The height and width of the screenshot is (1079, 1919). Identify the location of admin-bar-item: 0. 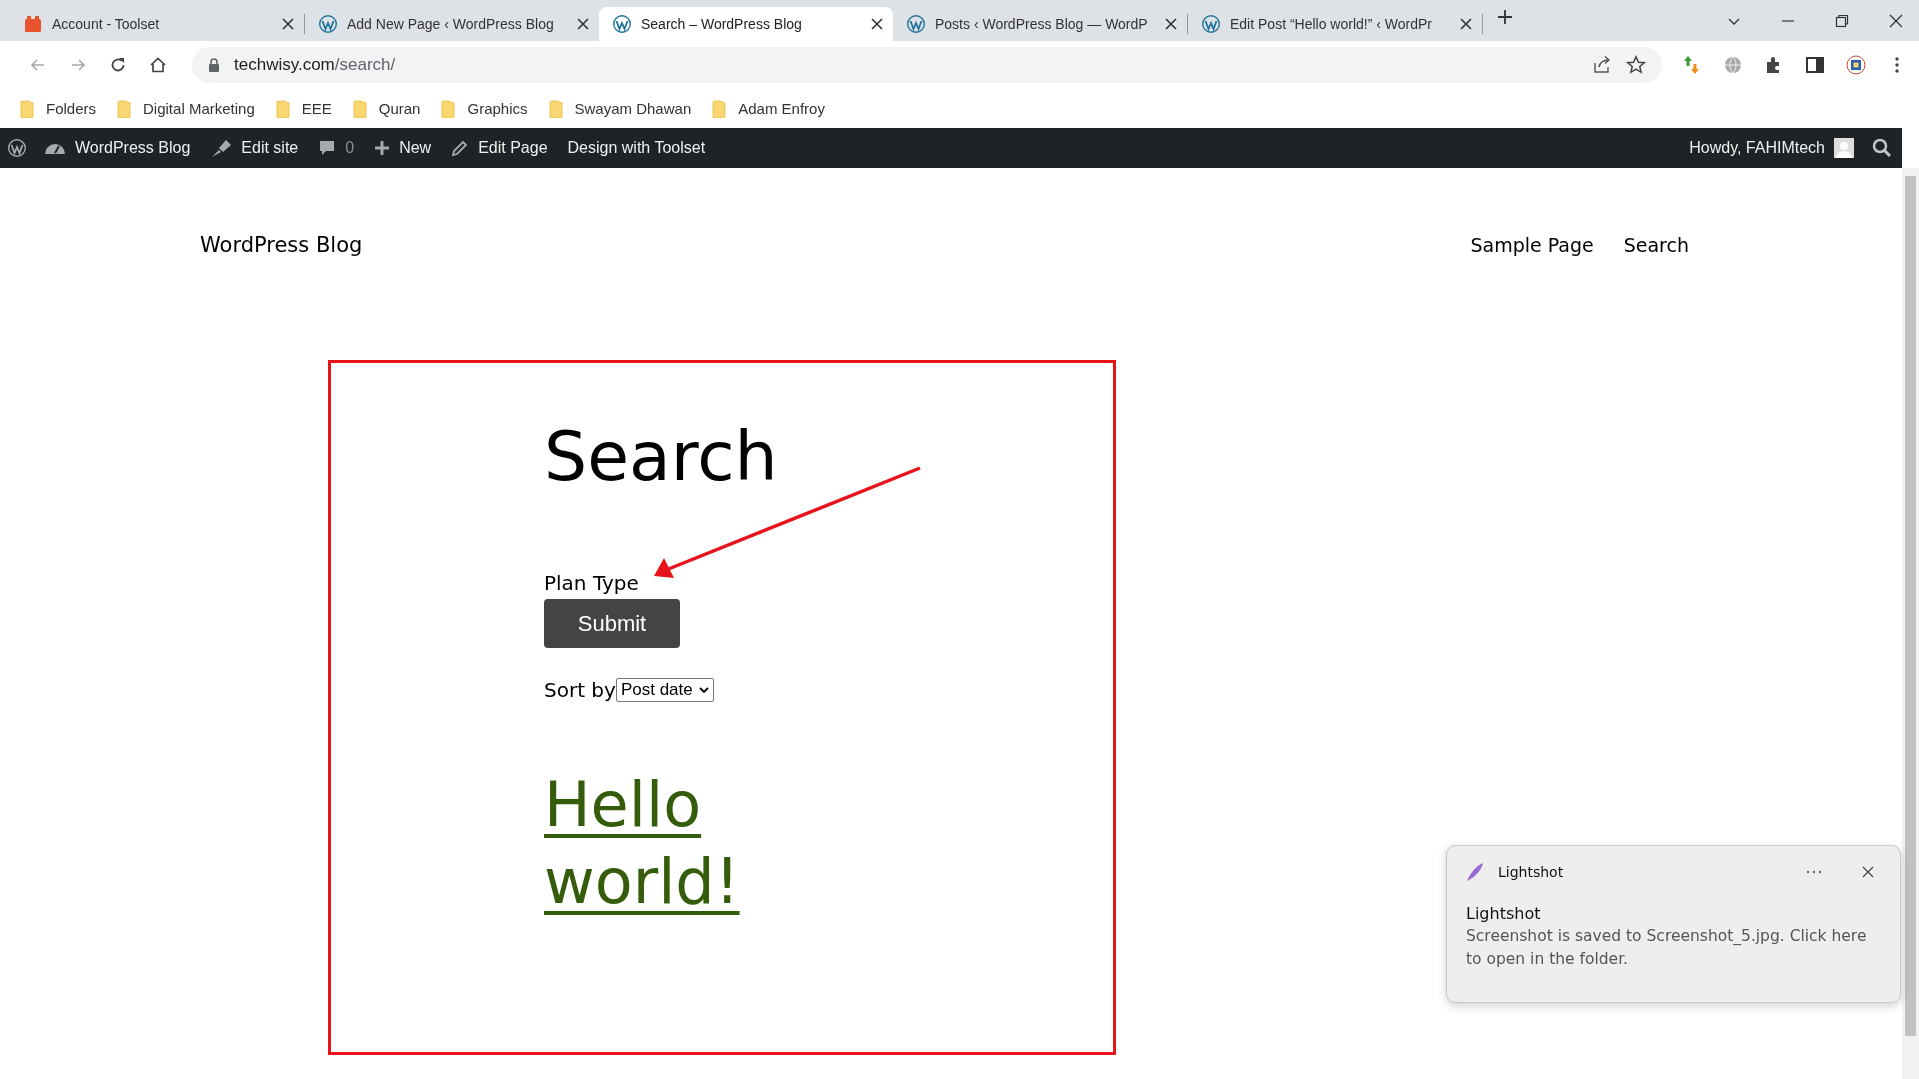
(336, 148).